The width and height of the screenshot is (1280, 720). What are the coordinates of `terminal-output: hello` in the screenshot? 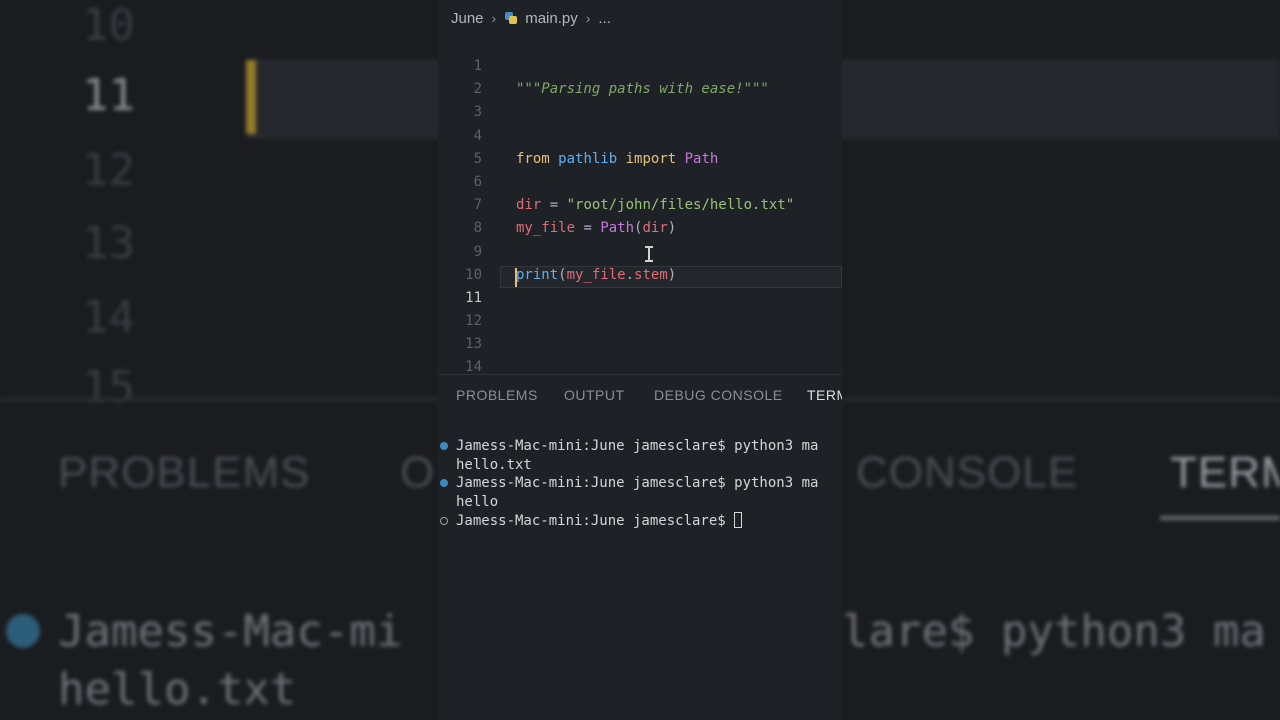 It's located at (477, 502).